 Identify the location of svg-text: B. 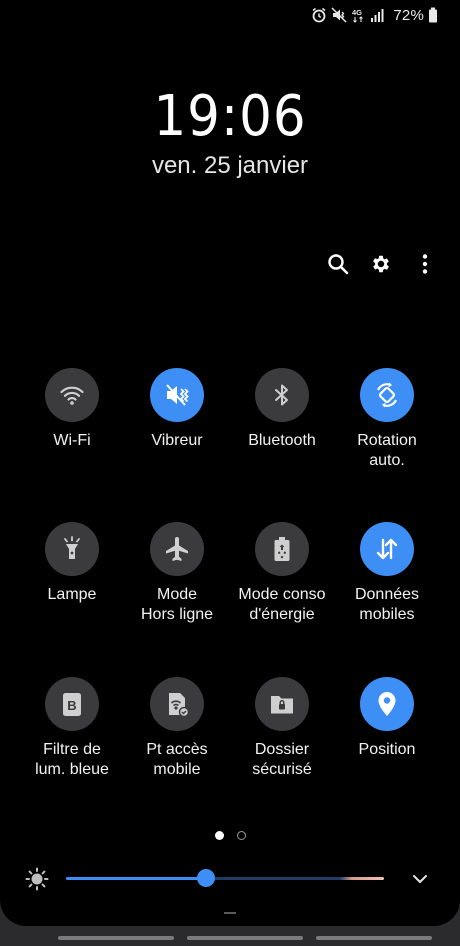
(71, 705).